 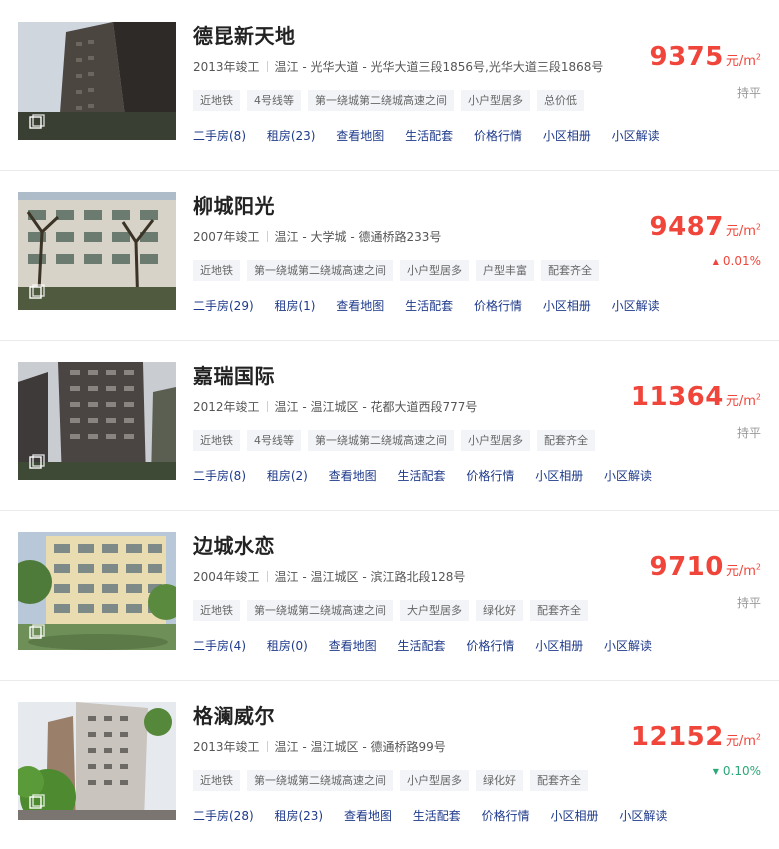 What do you see at coordinates (677, 397) in the screenshot?
I see `price-value: 11364` at bounding box center [677, 397].